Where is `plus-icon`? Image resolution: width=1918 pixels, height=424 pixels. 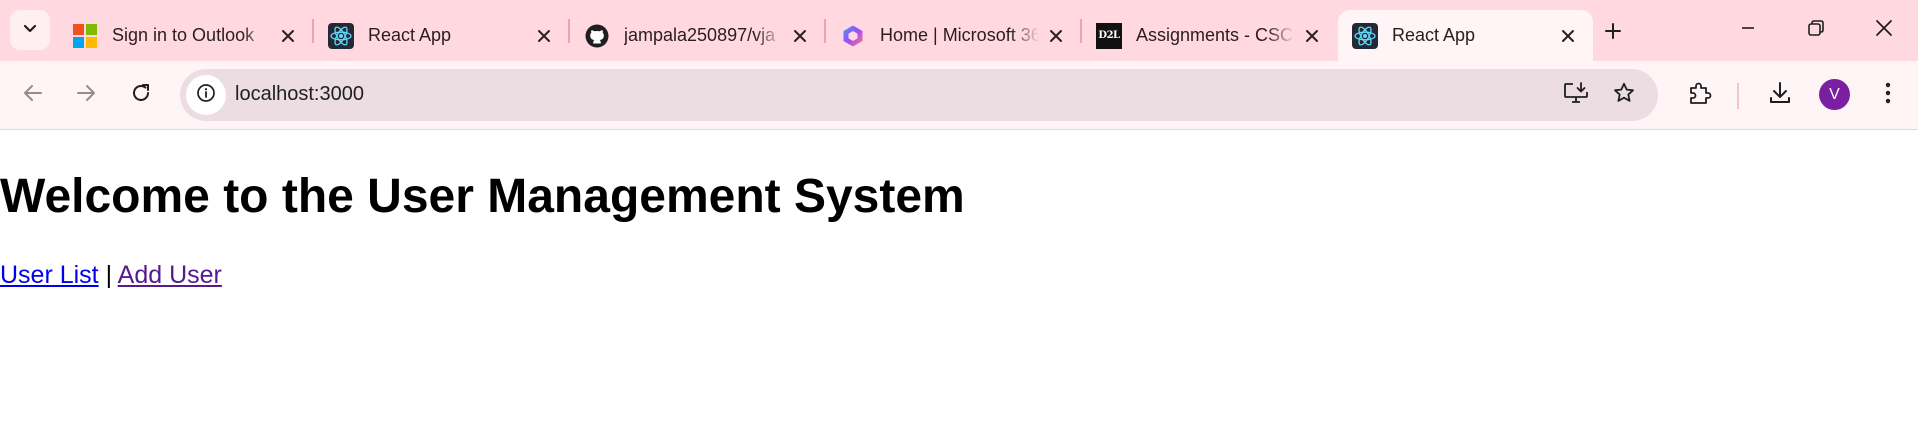
plus-icon is located at coordinates (1613, 33).